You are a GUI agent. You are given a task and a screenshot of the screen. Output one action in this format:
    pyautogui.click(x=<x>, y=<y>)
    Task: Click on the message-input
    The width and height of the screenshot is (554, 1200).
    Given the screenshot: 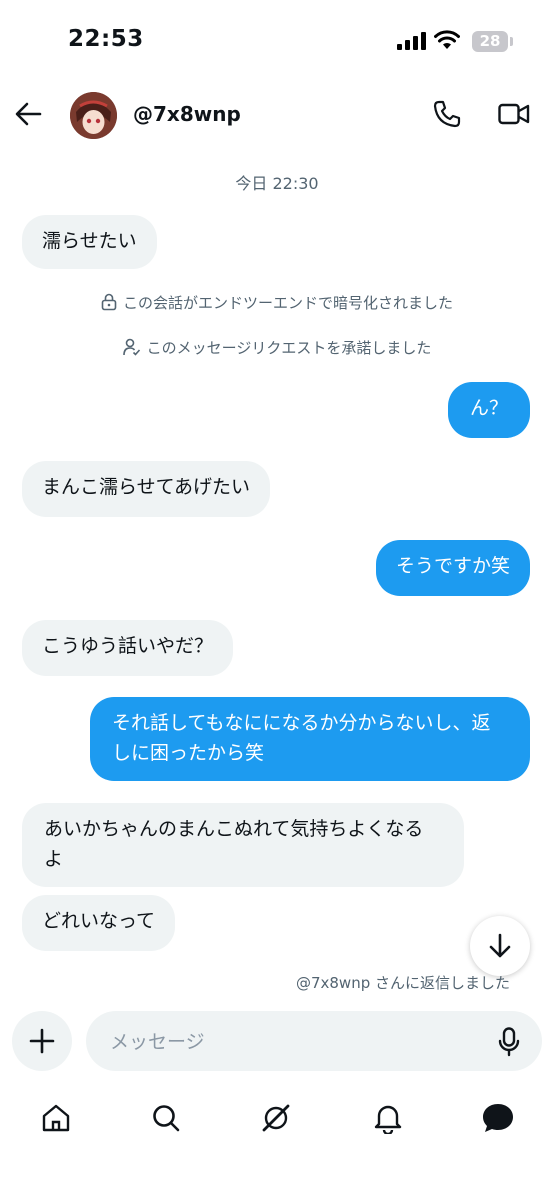 What is the action you would take?
    pyautogui.click(x=295, y=1042)
    